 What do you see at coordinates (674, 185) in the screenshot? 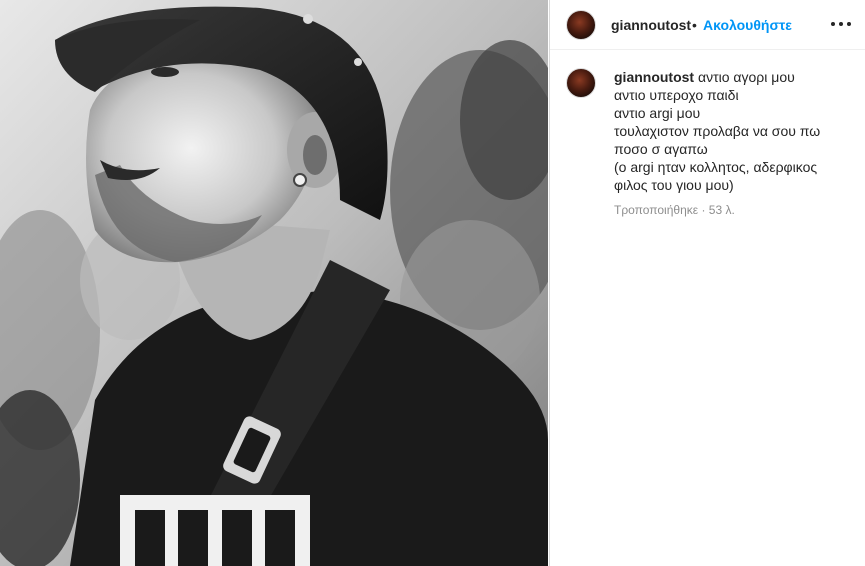
I see `caption-text-6: φιλος του γιου μου)` at bounding box center [674, 185].